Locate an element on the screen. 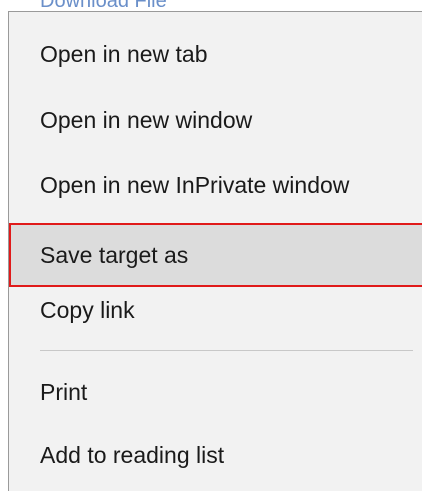 The image size is (430, 491). menu-item-label: Open in new tab is located at coordinates (124, 53).